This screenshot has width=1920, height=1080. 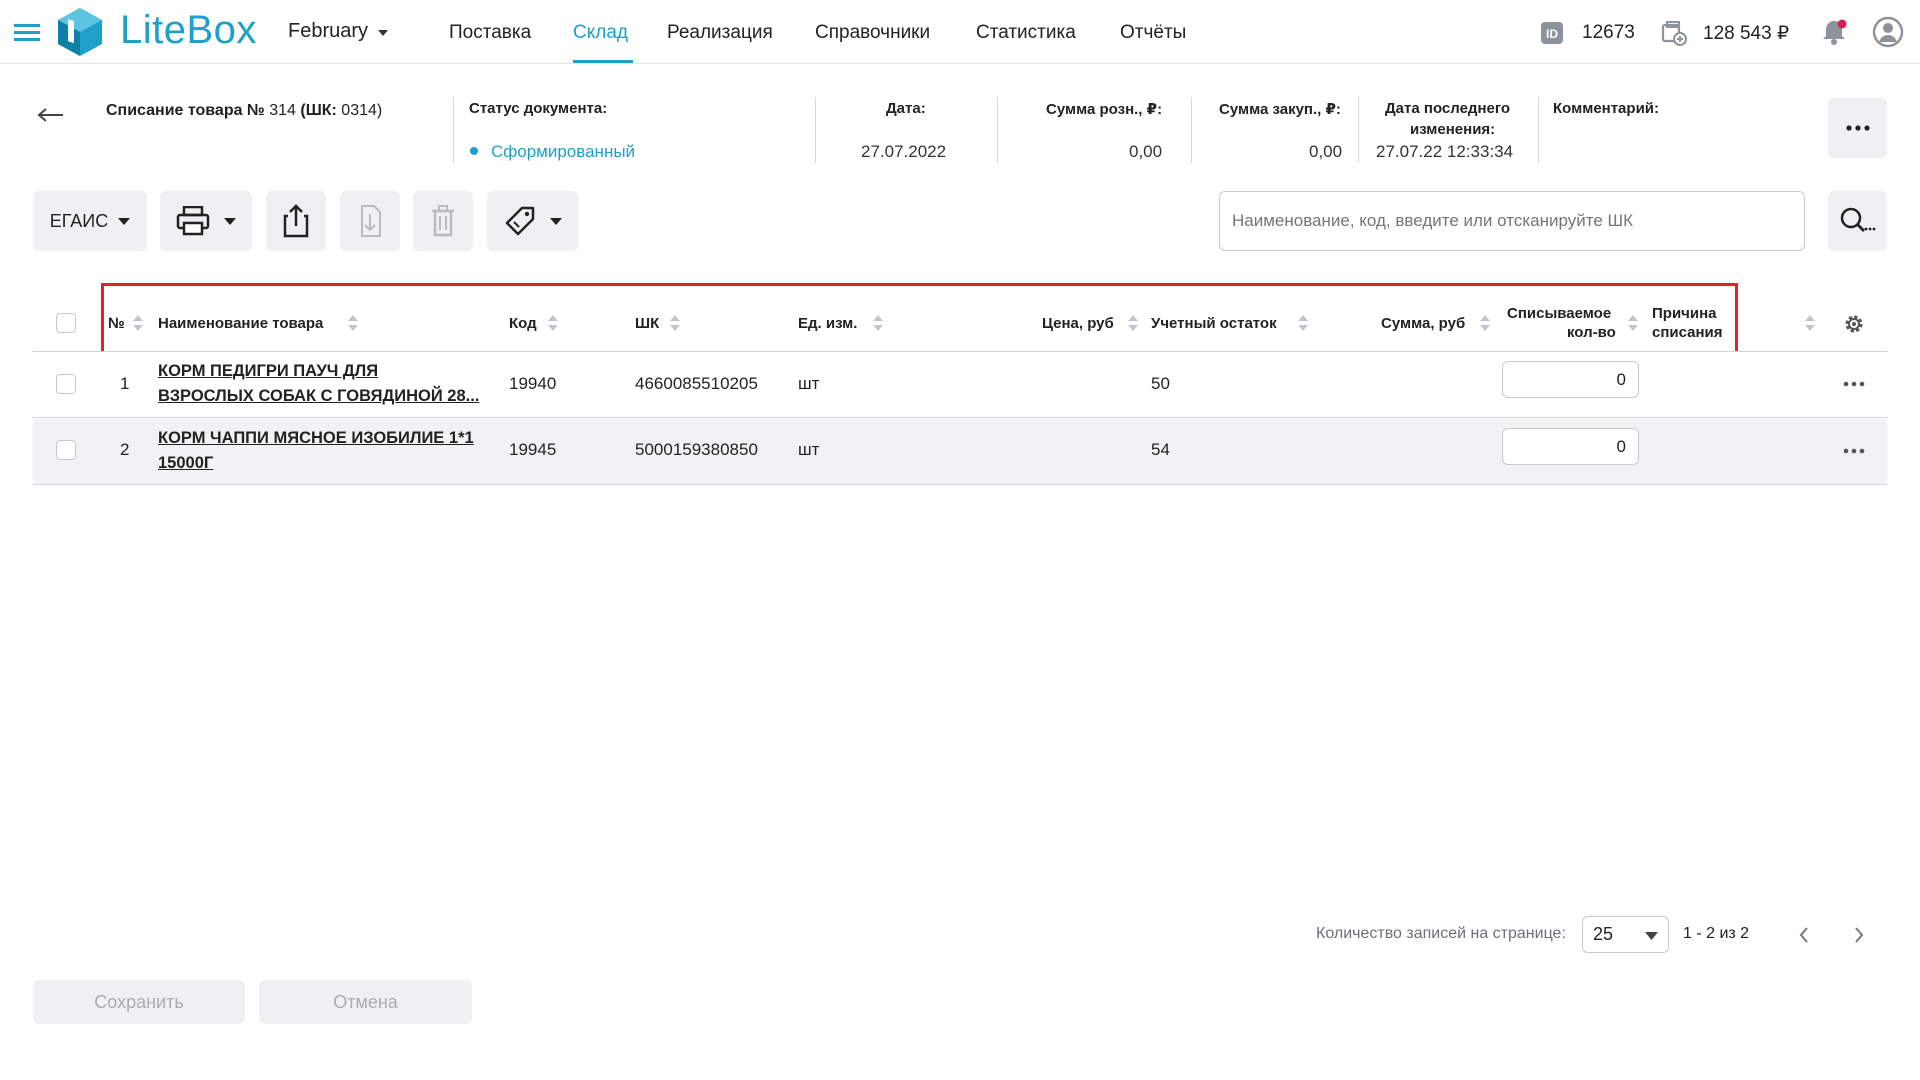 What do you see at coordinates (827, 323) in the screenshot?
I see `column-header-unit: Ед. изм.` at bounding box center [827, 323].